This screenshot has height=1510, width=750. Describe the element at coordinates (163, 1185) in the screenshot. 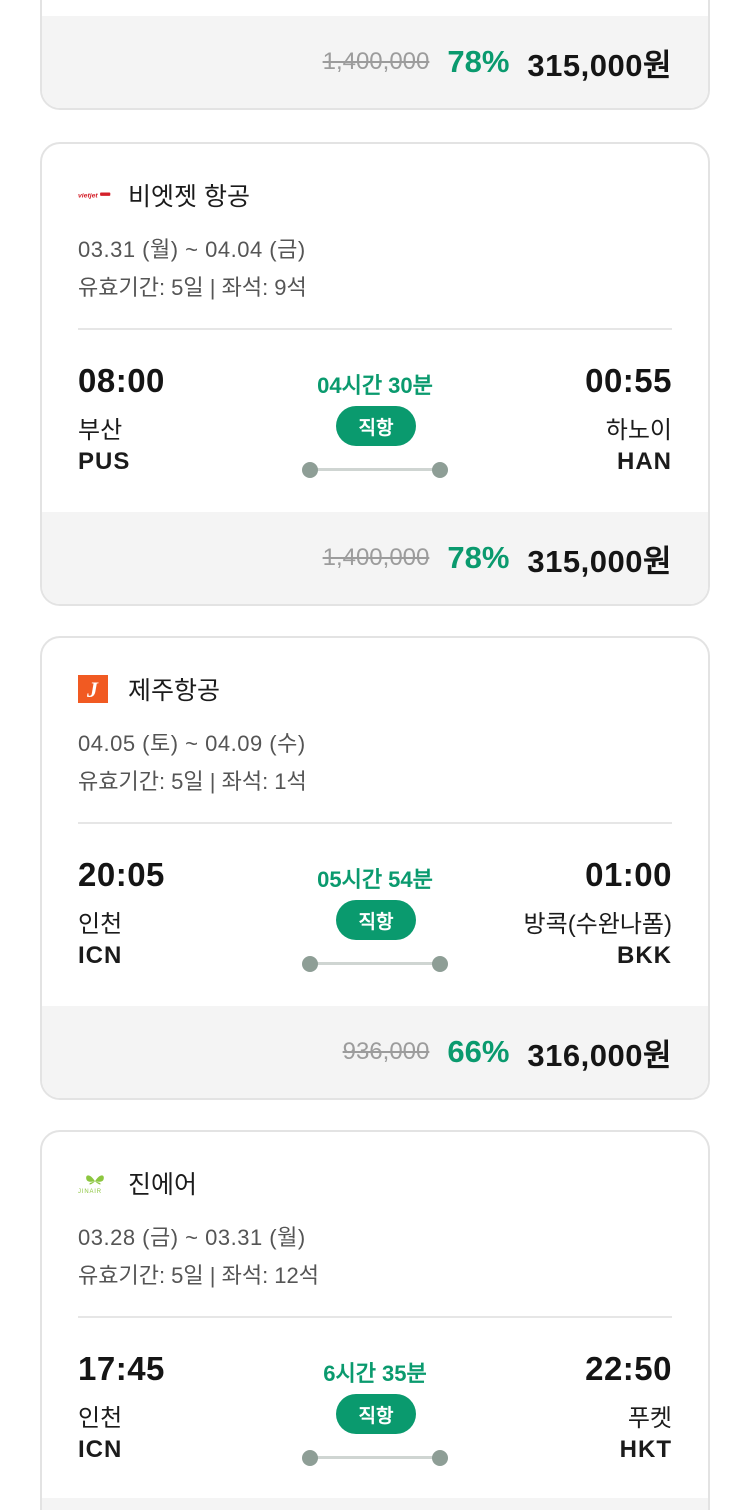

I see `airline-name: 진에어` at that location.